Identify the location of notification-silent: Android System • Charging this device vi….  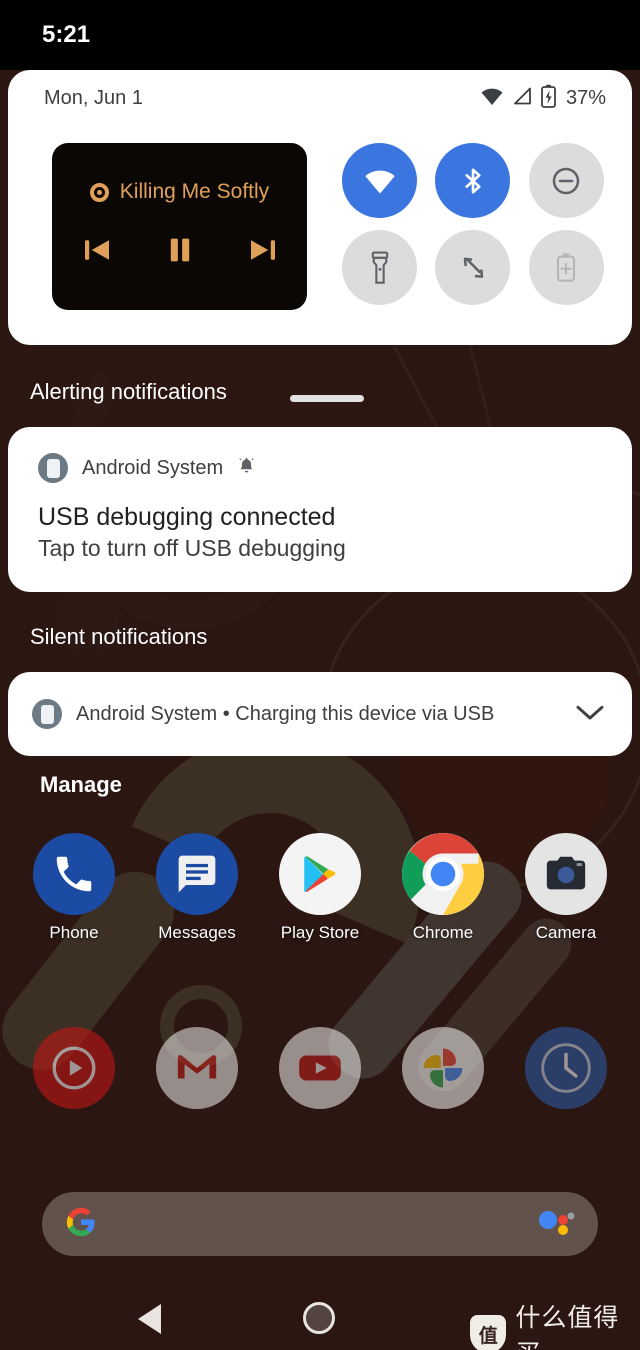
(320, 714).